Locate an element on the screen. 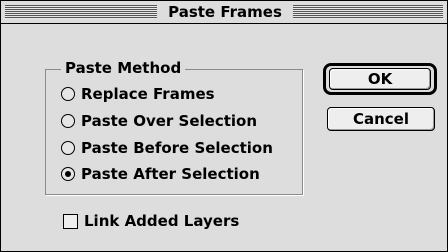  checkbox-label: Link Added Layers is located at coordinates (162, 221).